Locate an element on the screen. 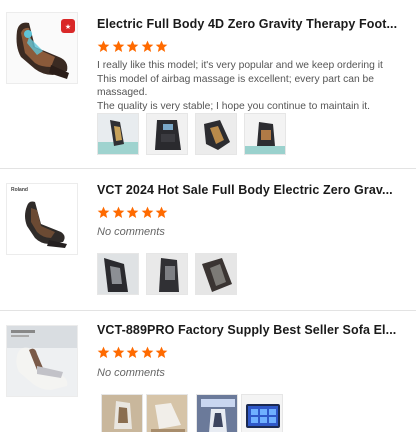 This screenshot has height=432, width=416. product-thumbnail is located at coordinates (42, 361).